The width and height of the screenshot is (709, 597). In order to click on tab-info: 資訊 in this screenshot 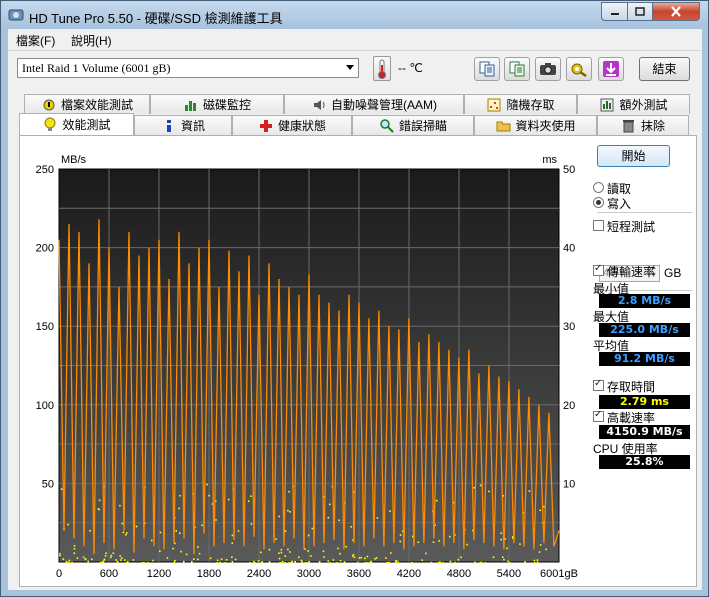, I will do `click(183, 125)`.